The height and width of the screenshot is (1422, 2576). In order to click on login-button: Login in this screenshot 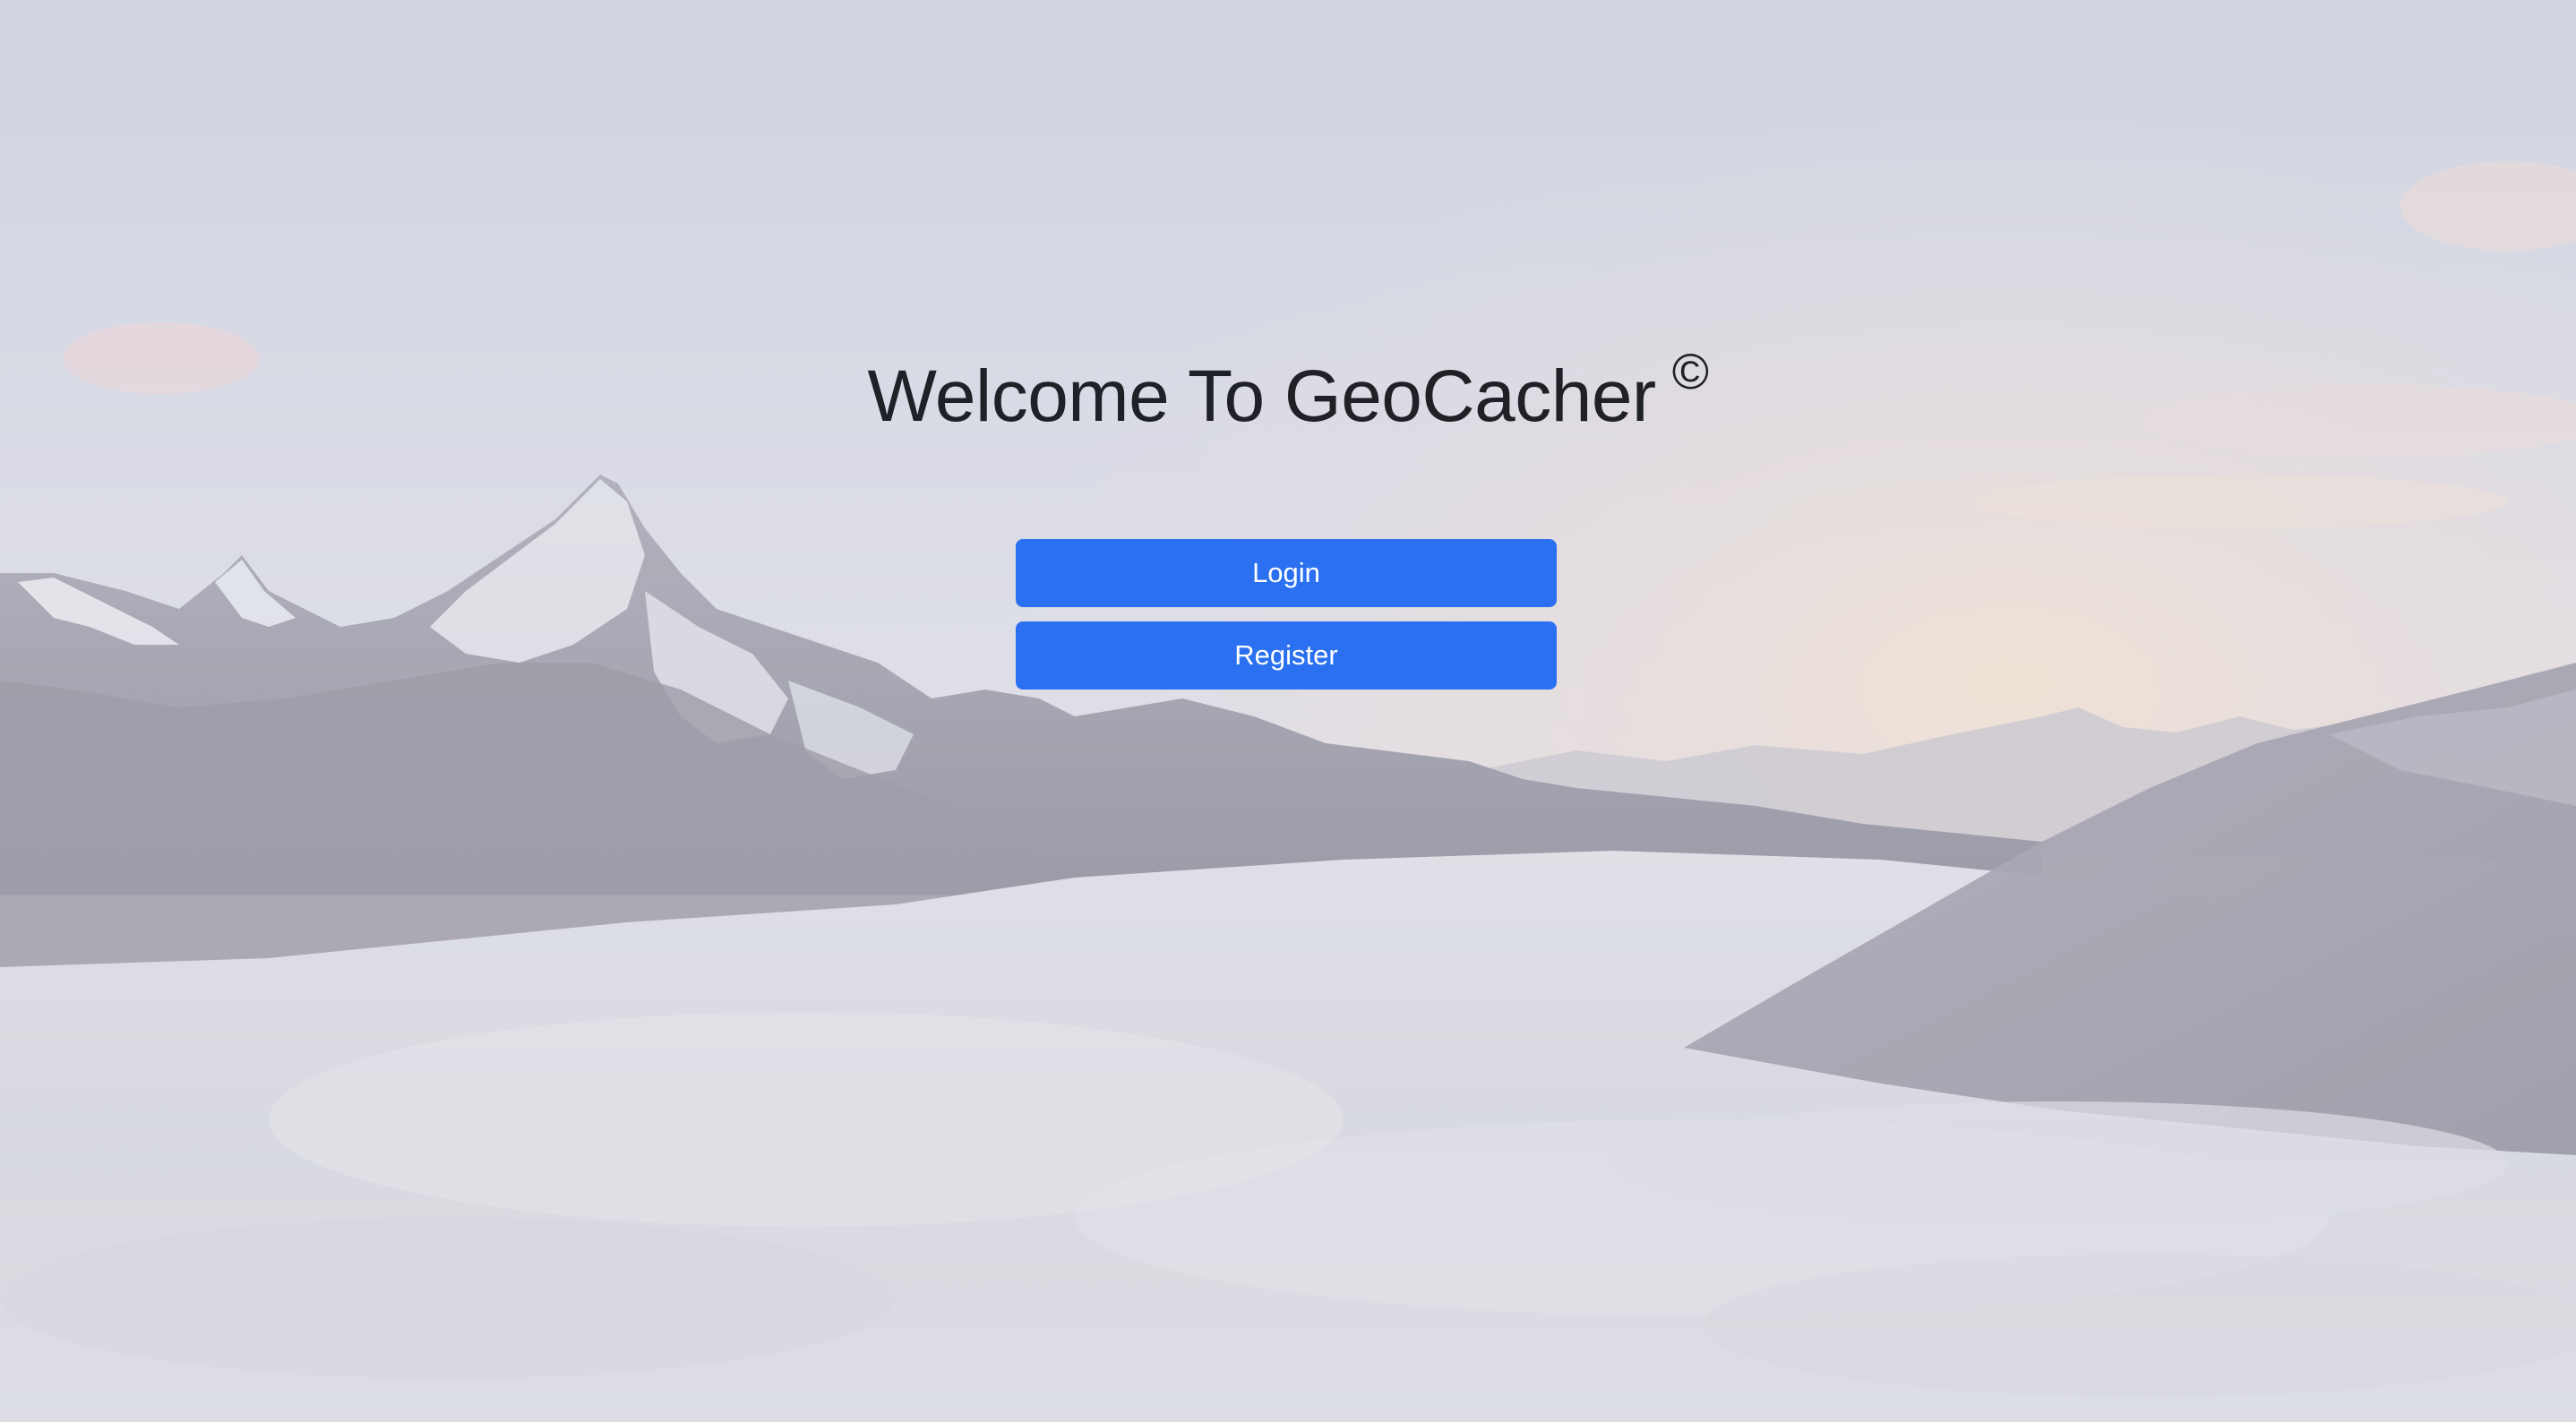, I will do `click(1286, 573)`.